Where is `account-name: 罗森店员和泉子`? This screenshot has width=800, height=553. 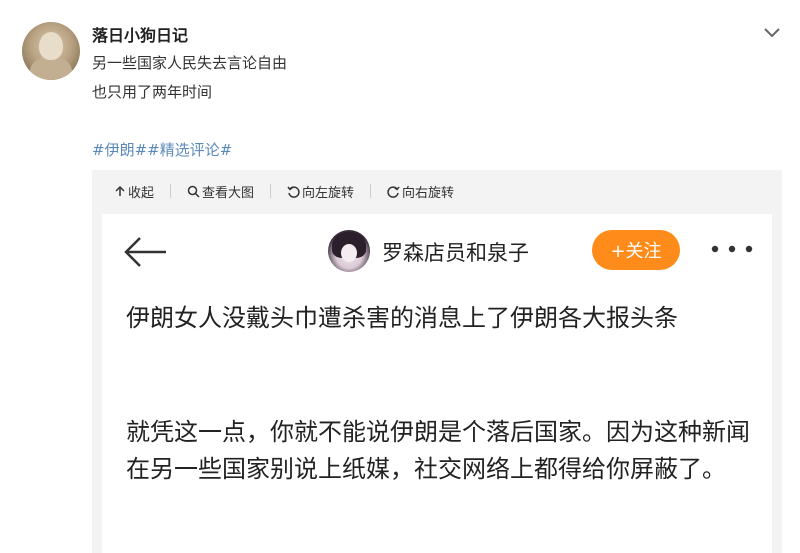 account-name: 罗森店员和泉子 is located at coordinates (455, 253).